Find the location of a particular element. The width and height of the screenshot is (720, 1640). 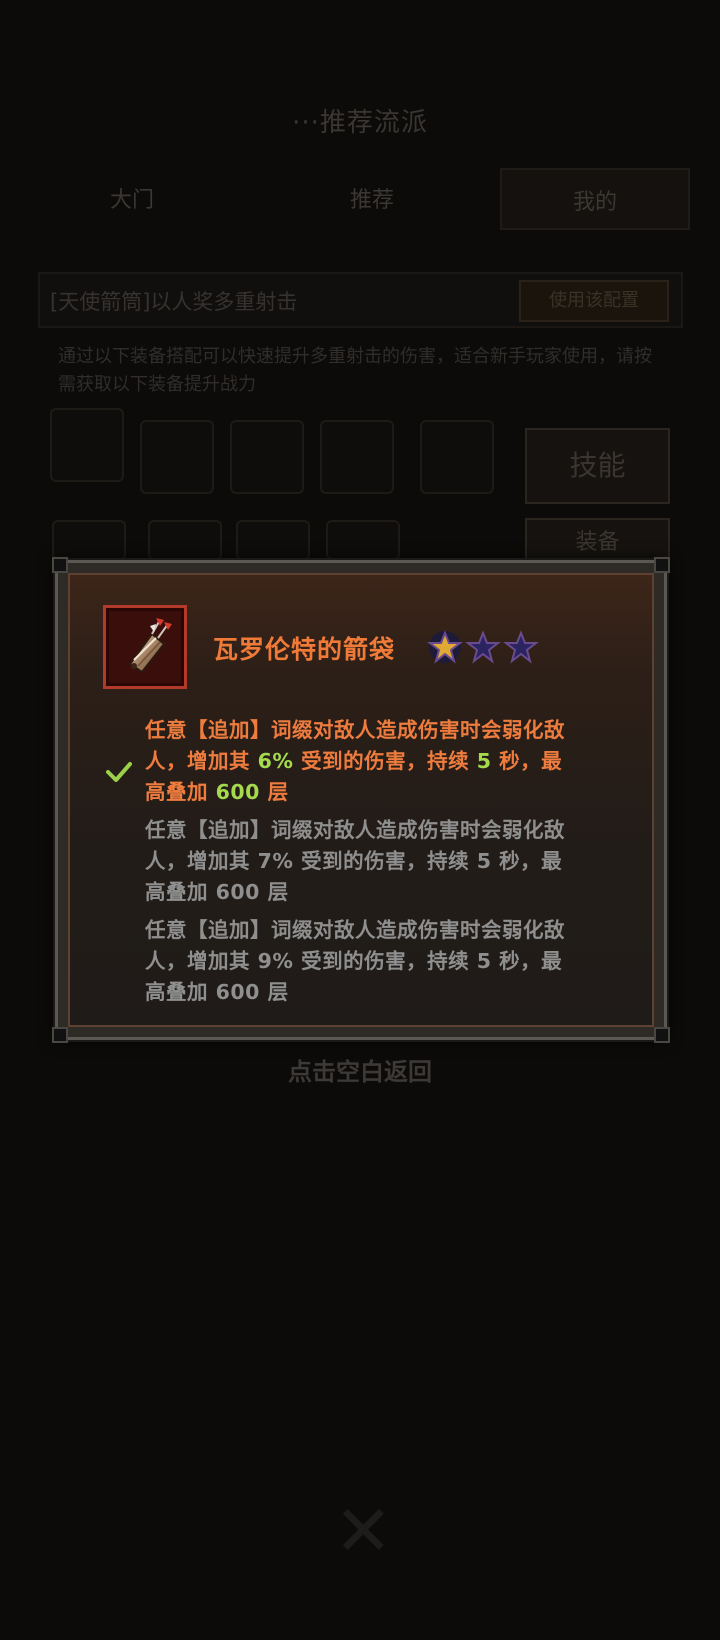

tab-mine: 我的 is located at coordinates (595, 199).